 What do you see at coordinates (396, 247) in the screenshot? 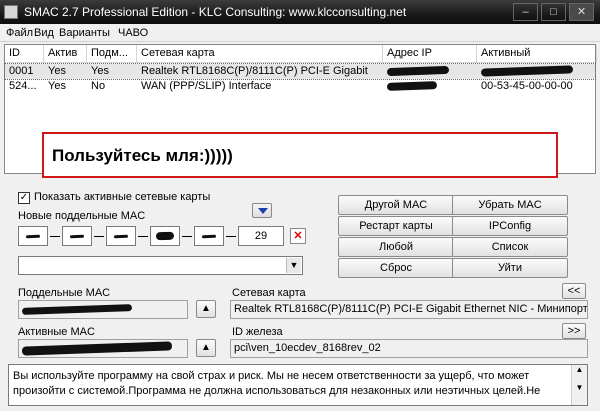
I see `random-button: Любой` at bounding box center [396, 247].